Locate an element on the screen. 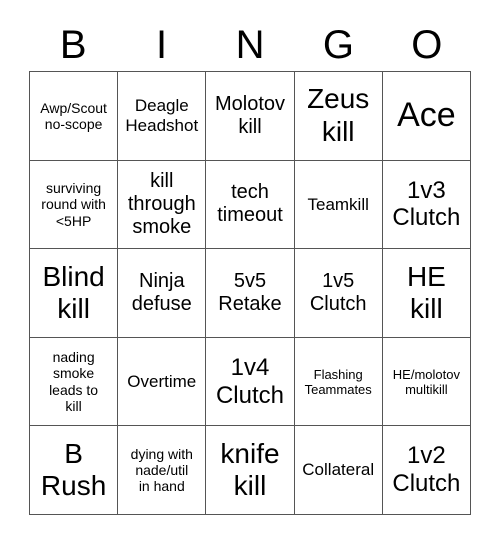  bingo-cell-label: Teamkill is located at coordinates (338, 204).